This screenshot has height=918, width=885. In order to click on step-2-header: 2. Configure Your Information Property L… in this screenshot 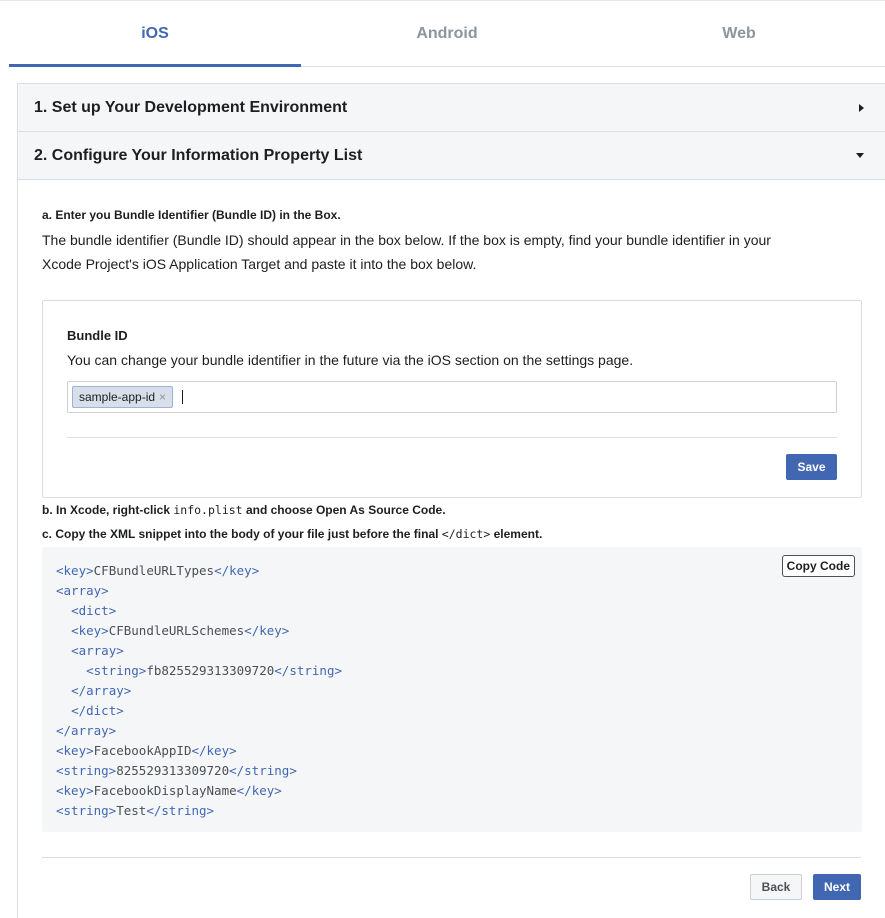, I will do `click(451, 156)`.